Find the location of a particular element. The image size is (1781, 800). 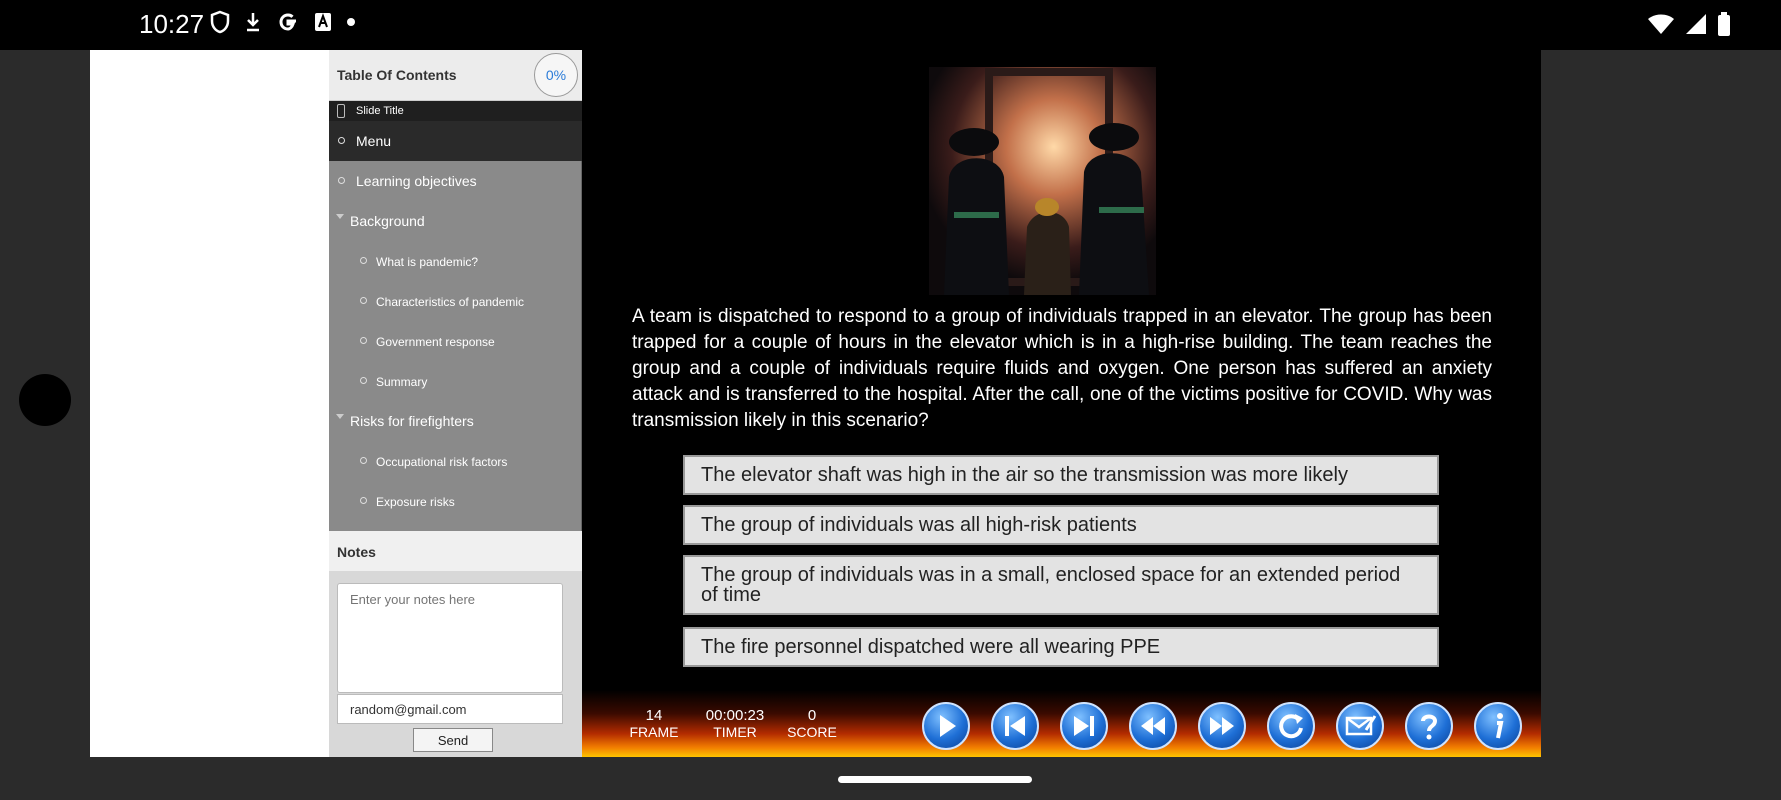

toc-item: Government response is located at coordinates (455, 341).